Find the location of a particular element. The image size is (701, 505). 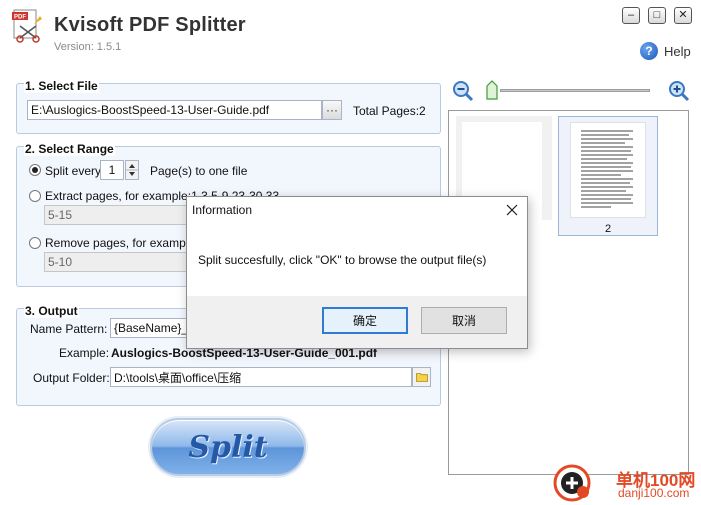

split-every-radio is located at coordinates (35, 170).